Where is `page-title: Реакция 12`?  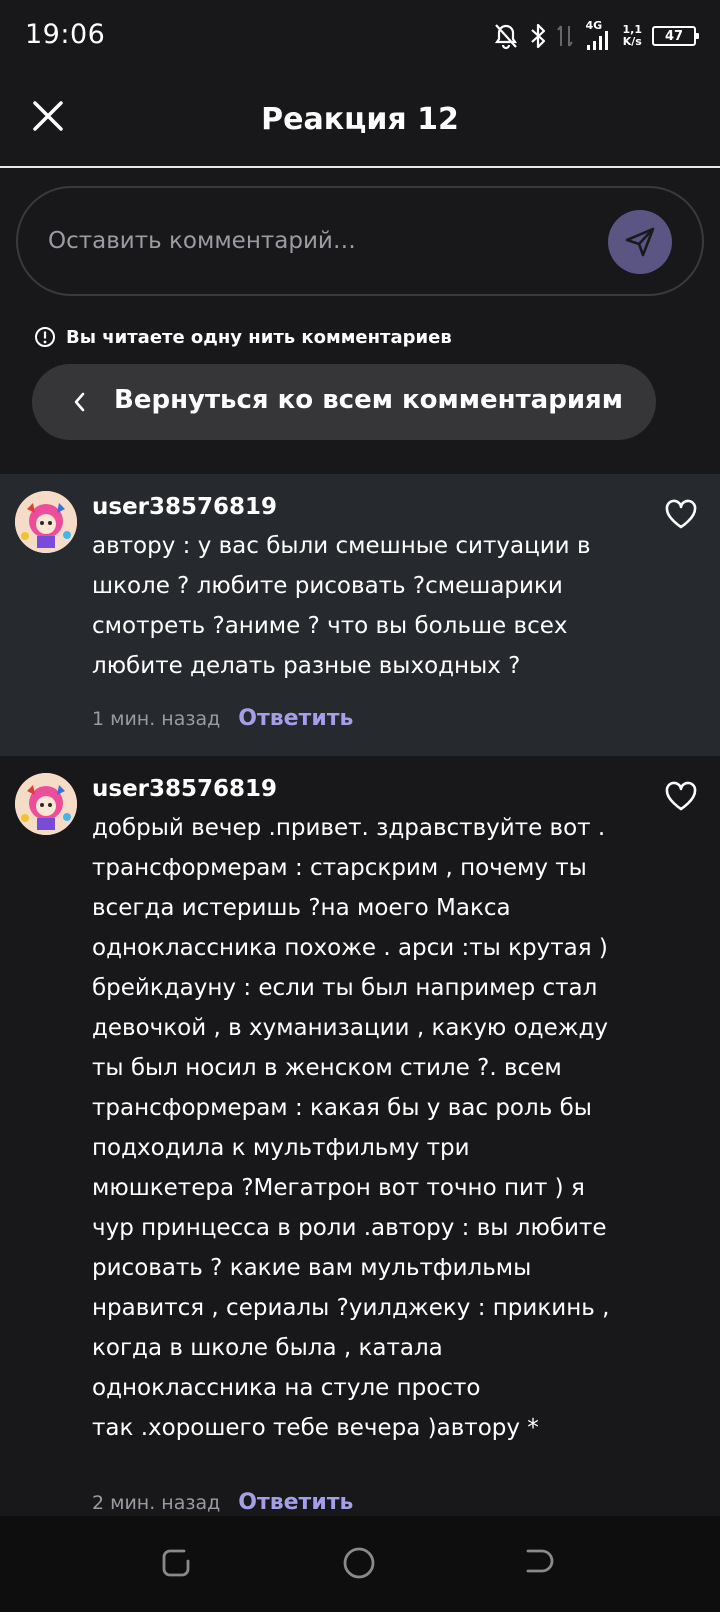
page-title: Реакция 12 is located at coordinates (360, 119).